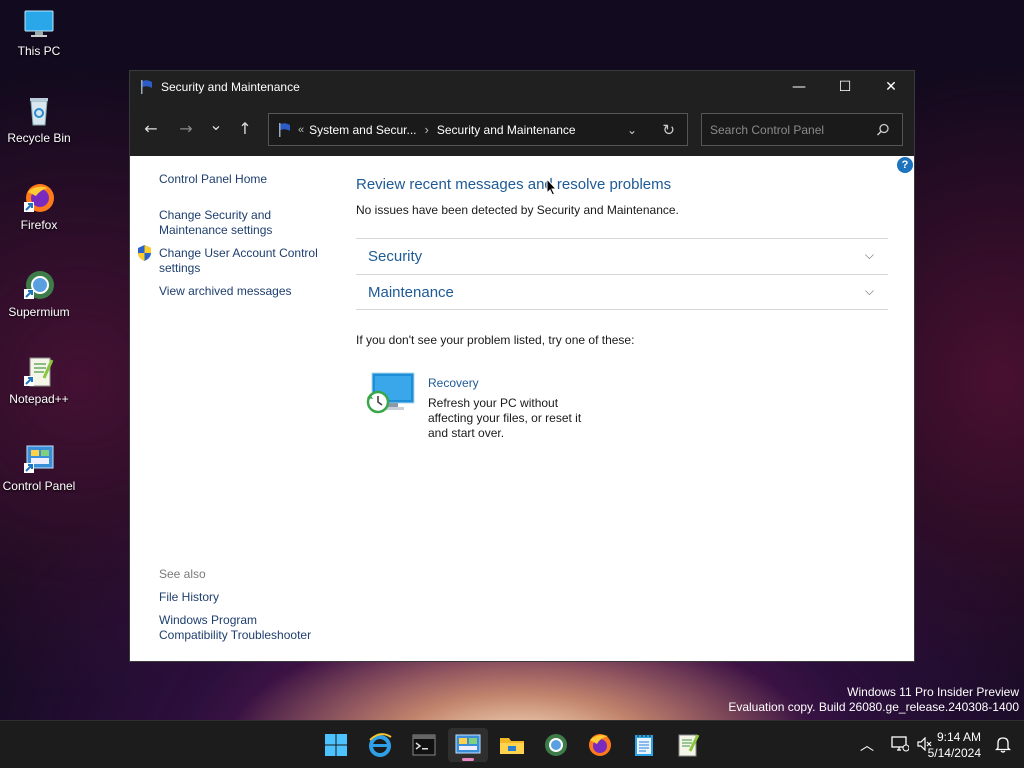 The width and height of the screenshot is (1024, 768). Describe the element at coordinates (39, 111) in the screenshot. I see `recycle-bin-icon` at that location.